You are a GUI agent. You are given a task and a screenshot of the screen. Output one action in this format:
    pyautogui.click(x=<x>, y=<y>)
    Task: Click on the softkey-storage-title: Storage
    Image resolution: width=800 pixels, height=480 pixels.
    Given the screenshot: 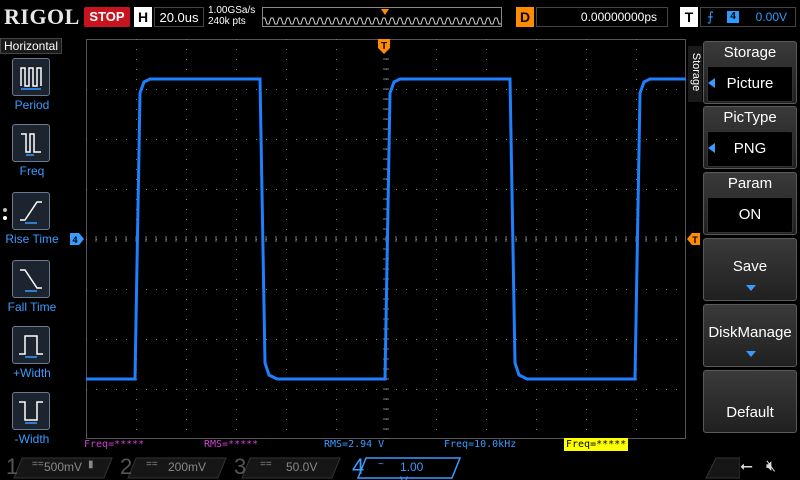 What is the action you would take?
    pyautogui.click(x=750, y=52)
    